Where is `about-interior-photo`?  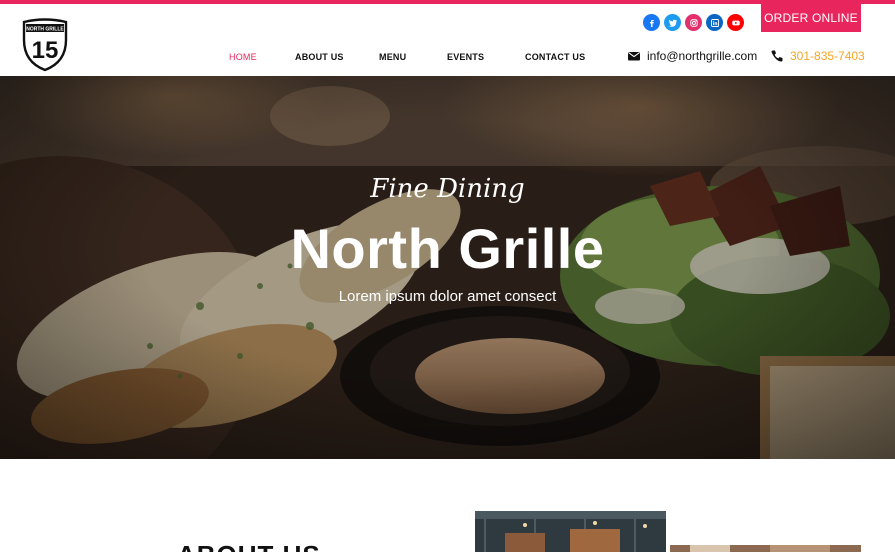 about-interior-photo is located at coordinates (765, 547).